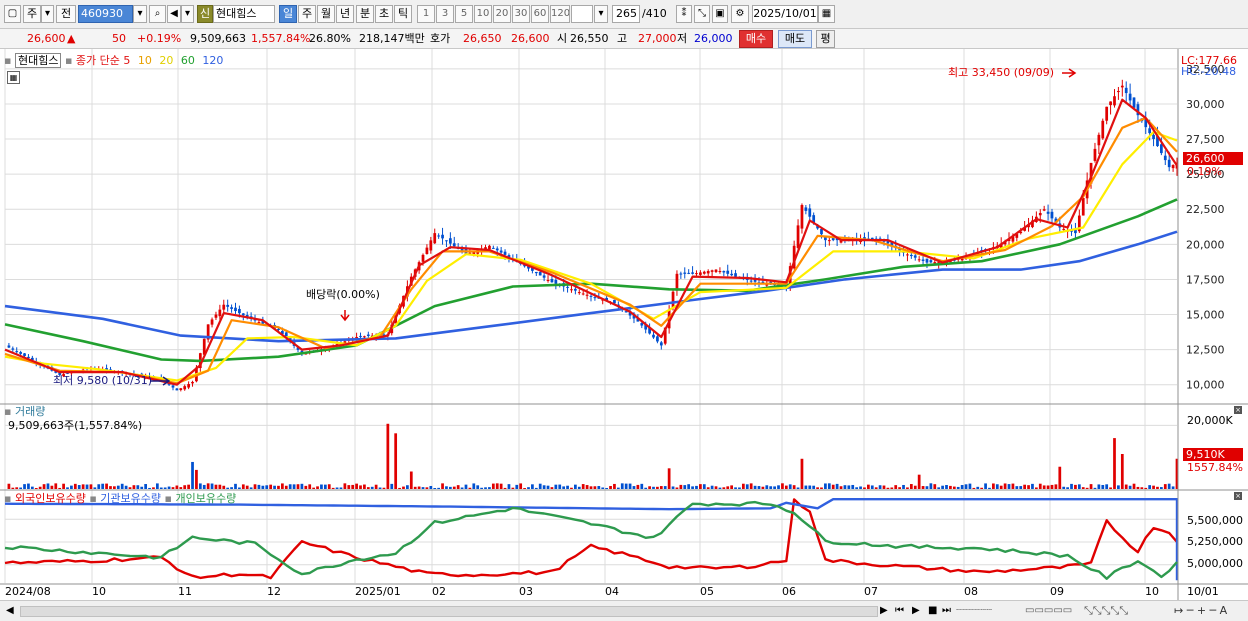 The height and width of the screenshot is (621, 1248). I want to click on period-tick-tab: 틱, so click(403, 14).